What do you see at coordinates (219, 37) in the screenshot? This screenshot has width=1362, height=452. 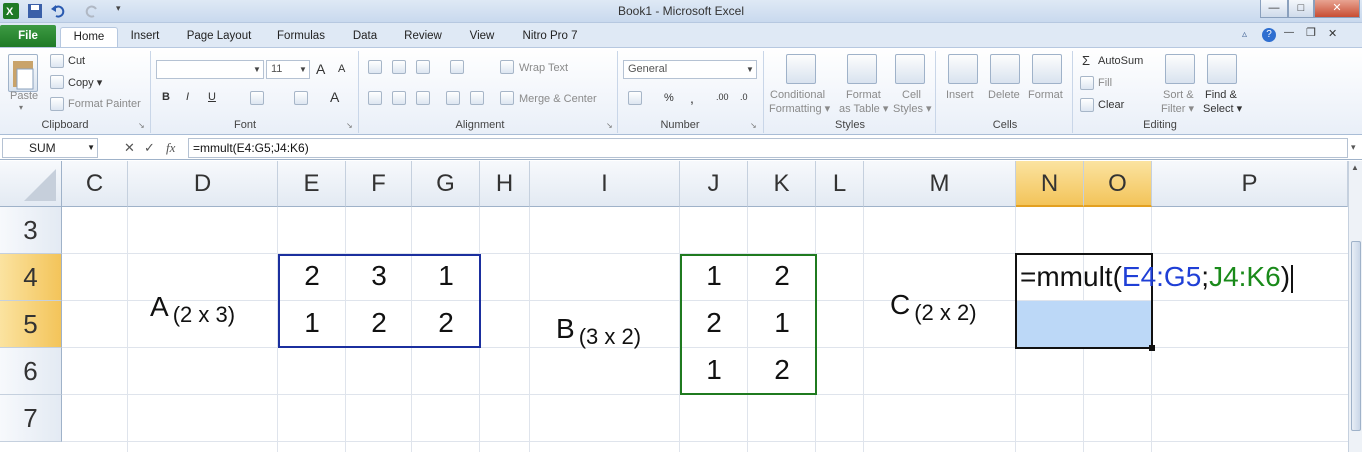 I see `tab-page-layout: Page Layout` at bounding box center [219, 37].